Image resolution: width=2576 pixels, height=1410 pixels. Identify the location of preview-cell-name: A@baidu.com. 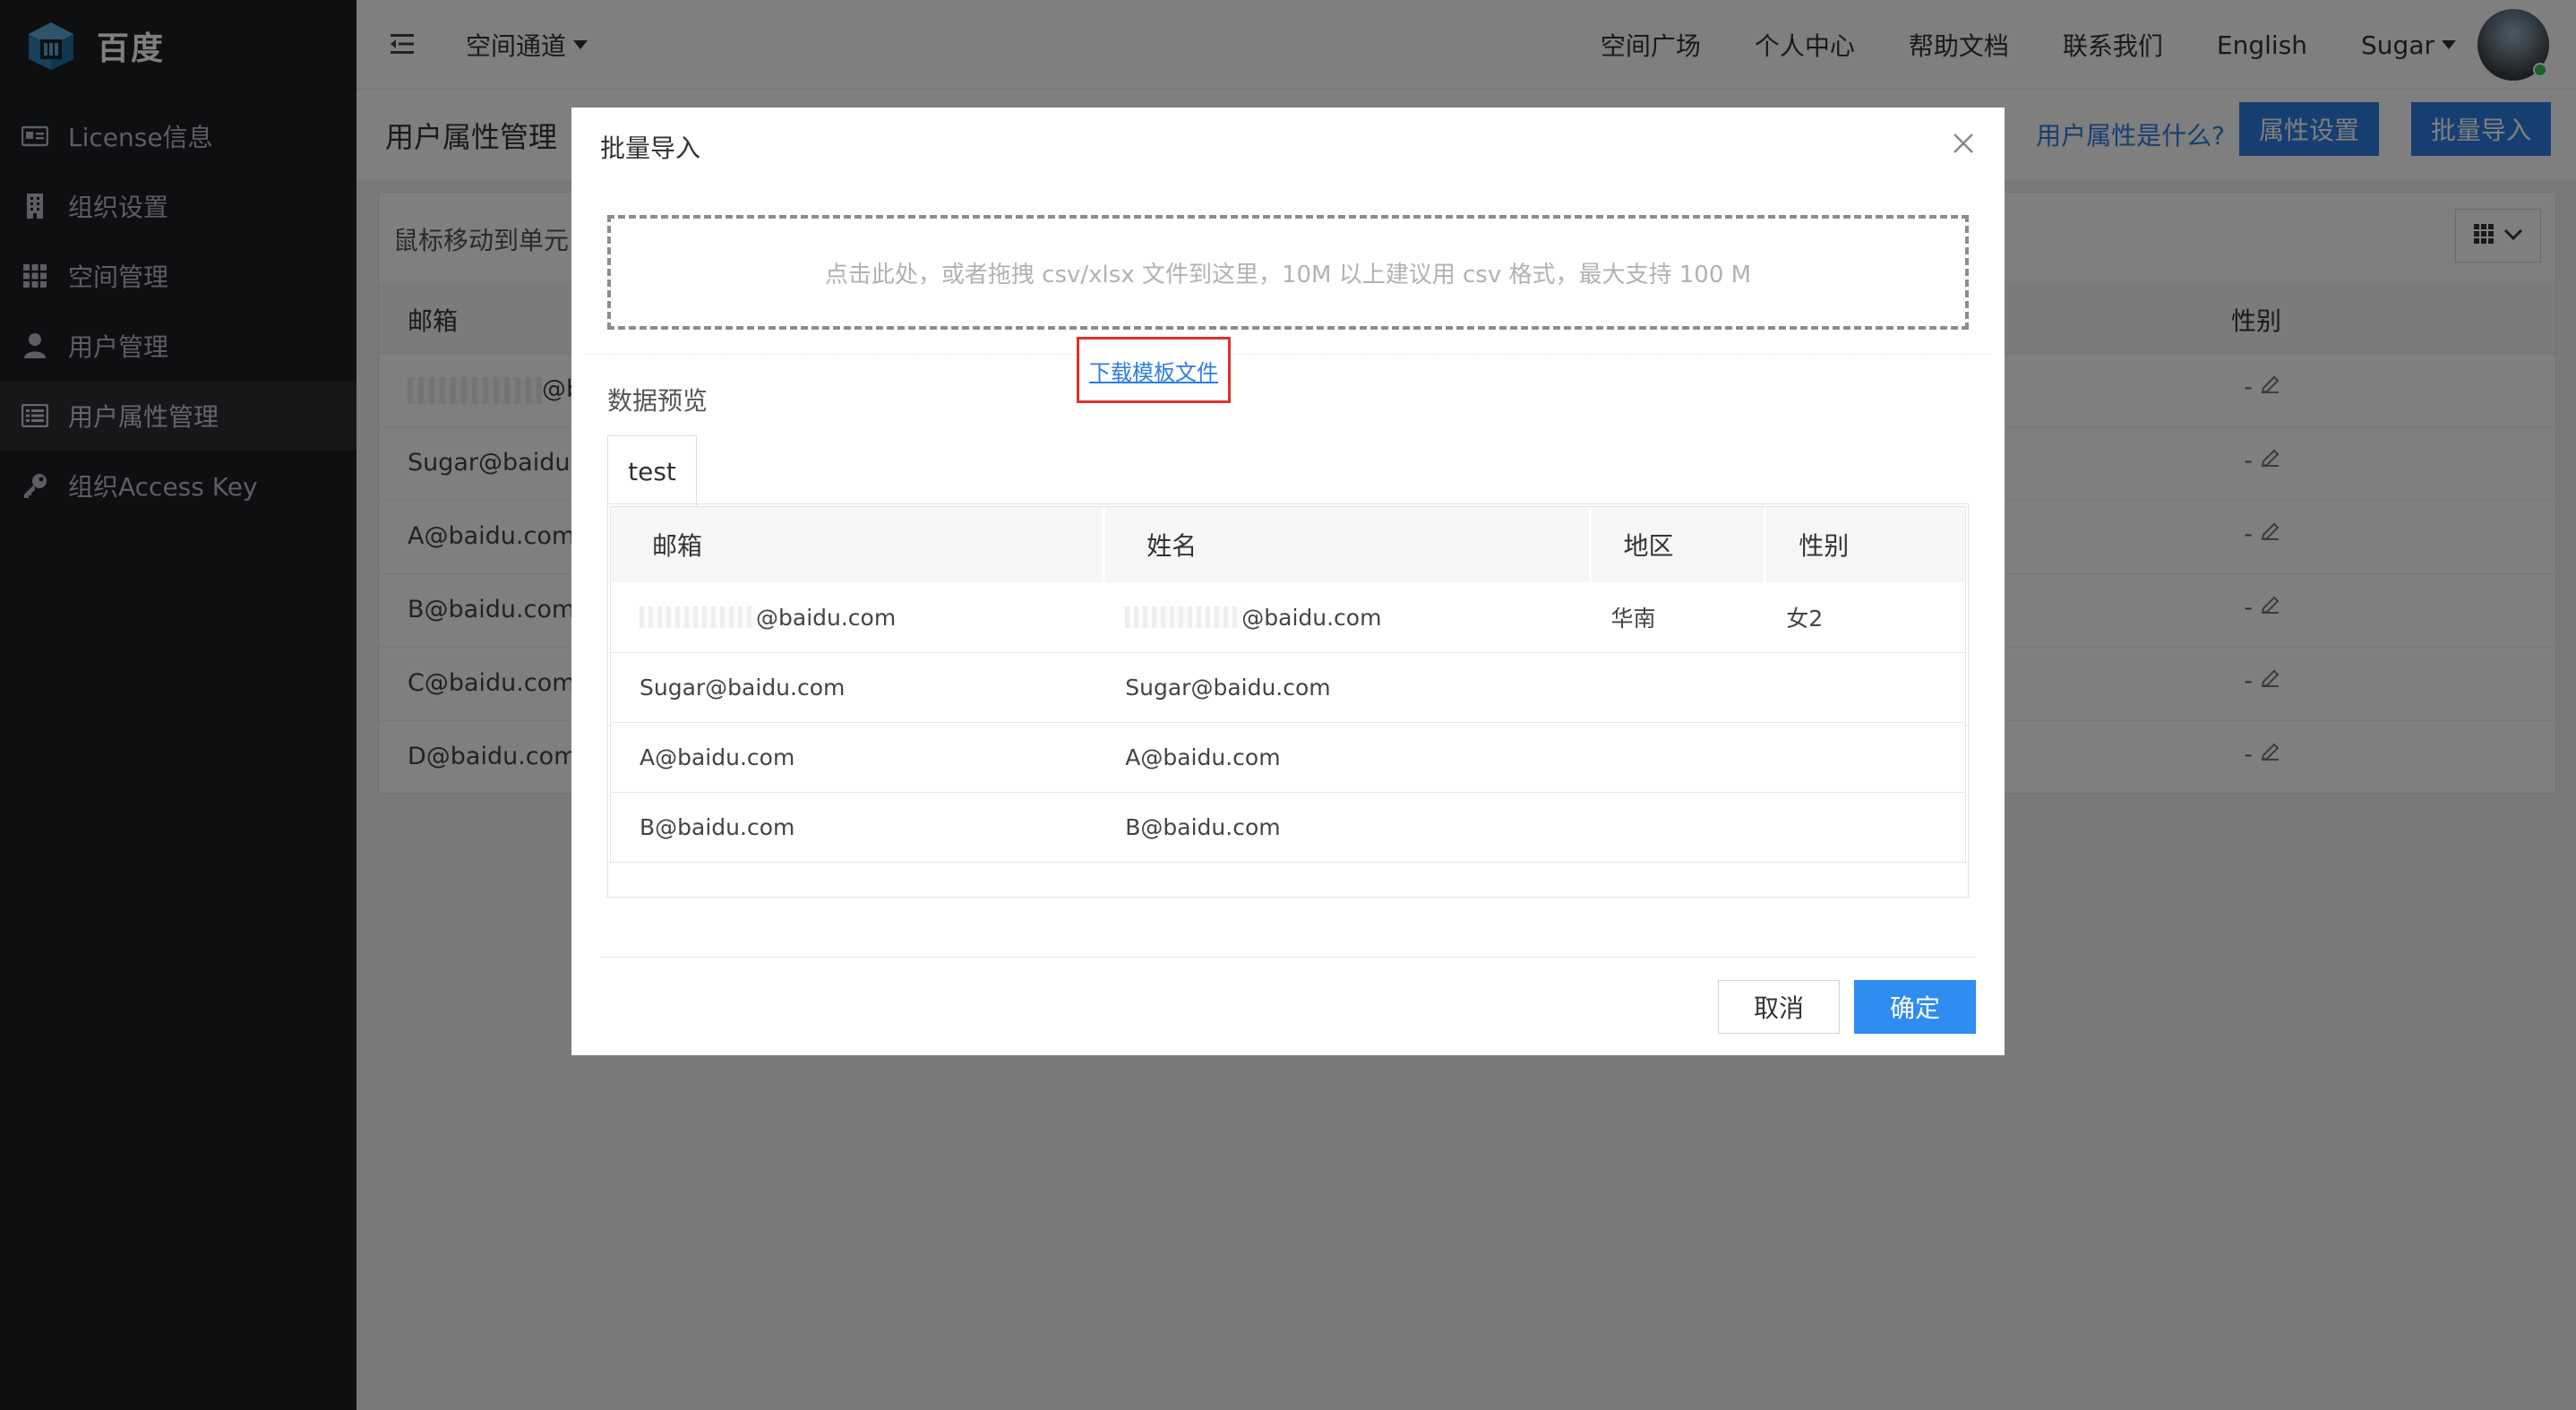
(1203, 757).